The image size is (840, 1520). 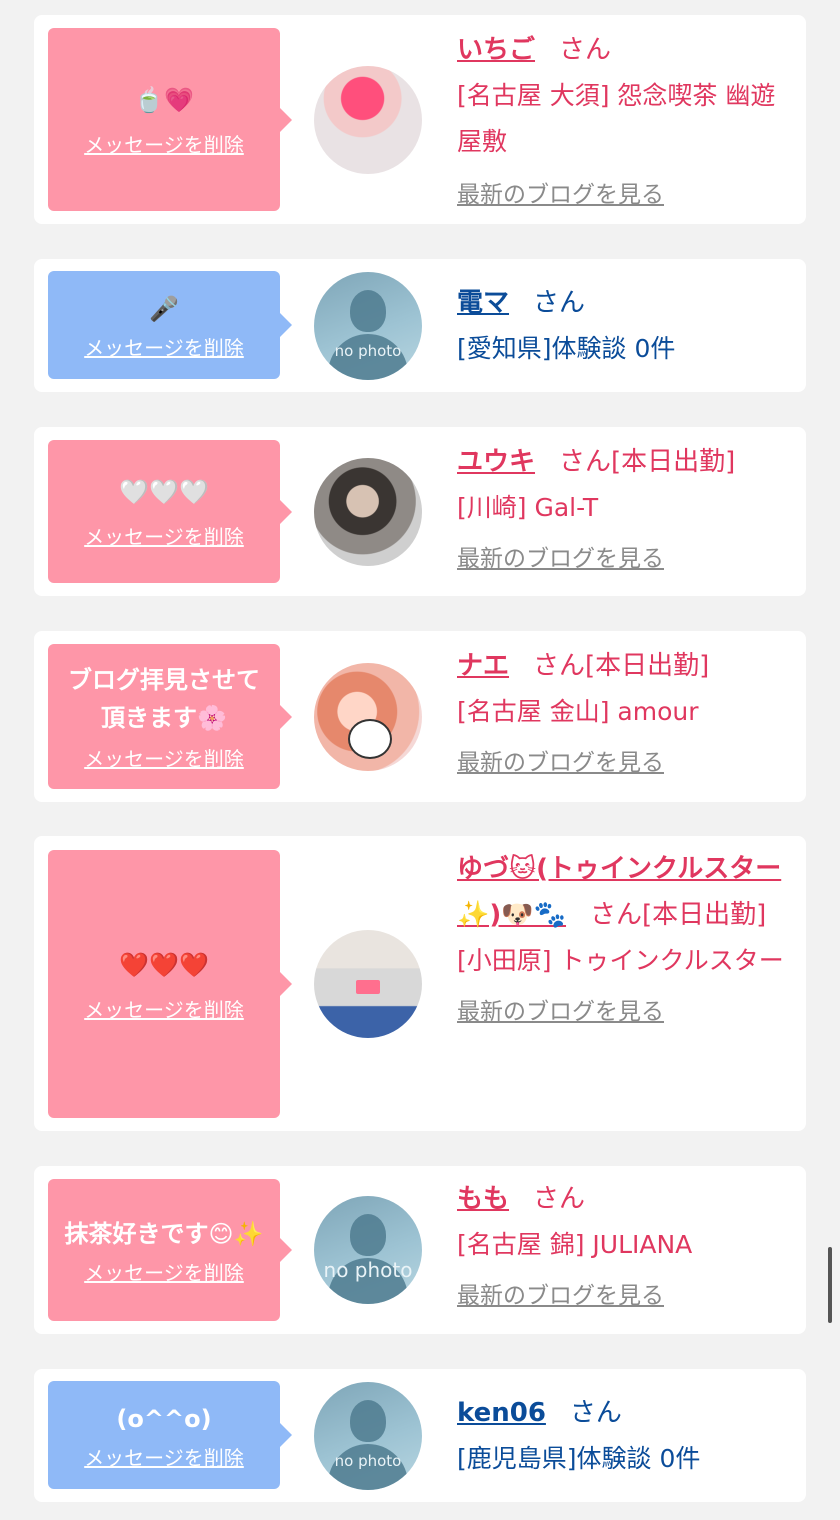 I want to click on shop-info: [小田原] トゥインクルスター, so click(x=620, y=960).